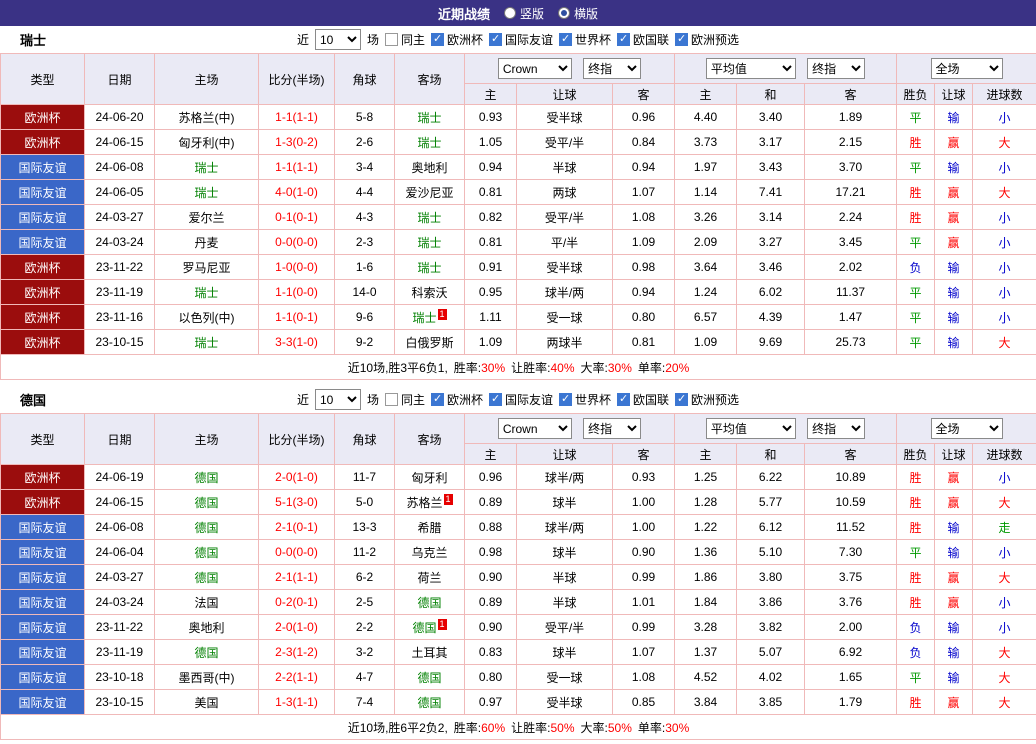 The width and height of the screenshot is (1036, 744). Describe the element at coordinates (705, 267) in the screenshot. I see `avg-home: 3.64` at that location.